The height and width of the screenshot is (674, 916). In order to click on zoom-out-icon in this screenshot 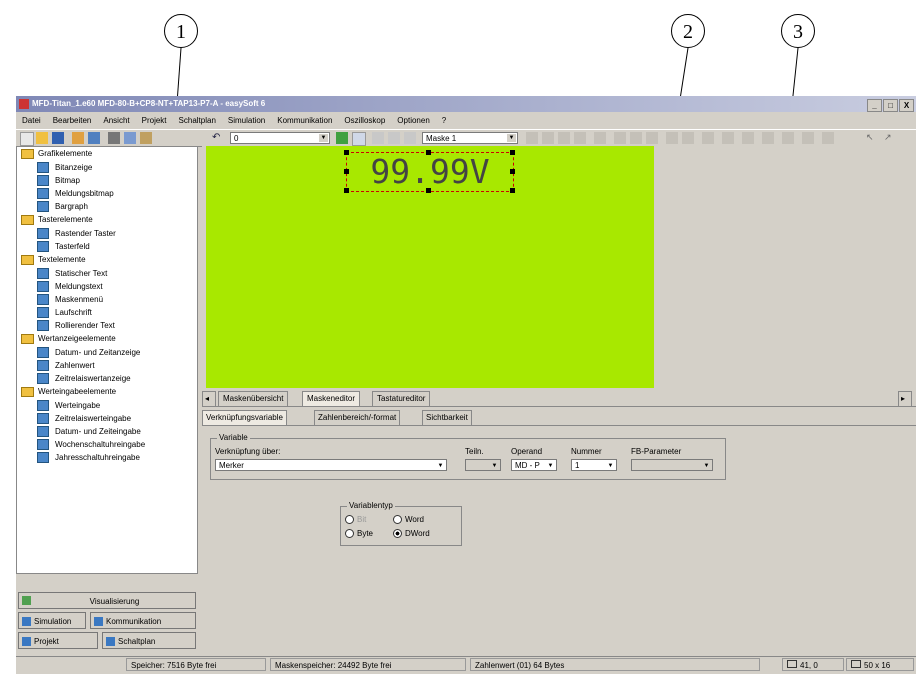, I will do `click(394, 138)`.